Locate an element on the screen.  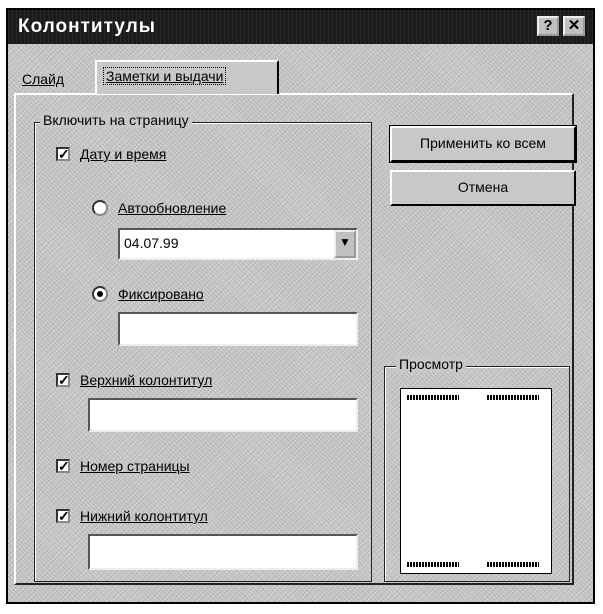
preview-footer-right is located at coordinates (513, 564).